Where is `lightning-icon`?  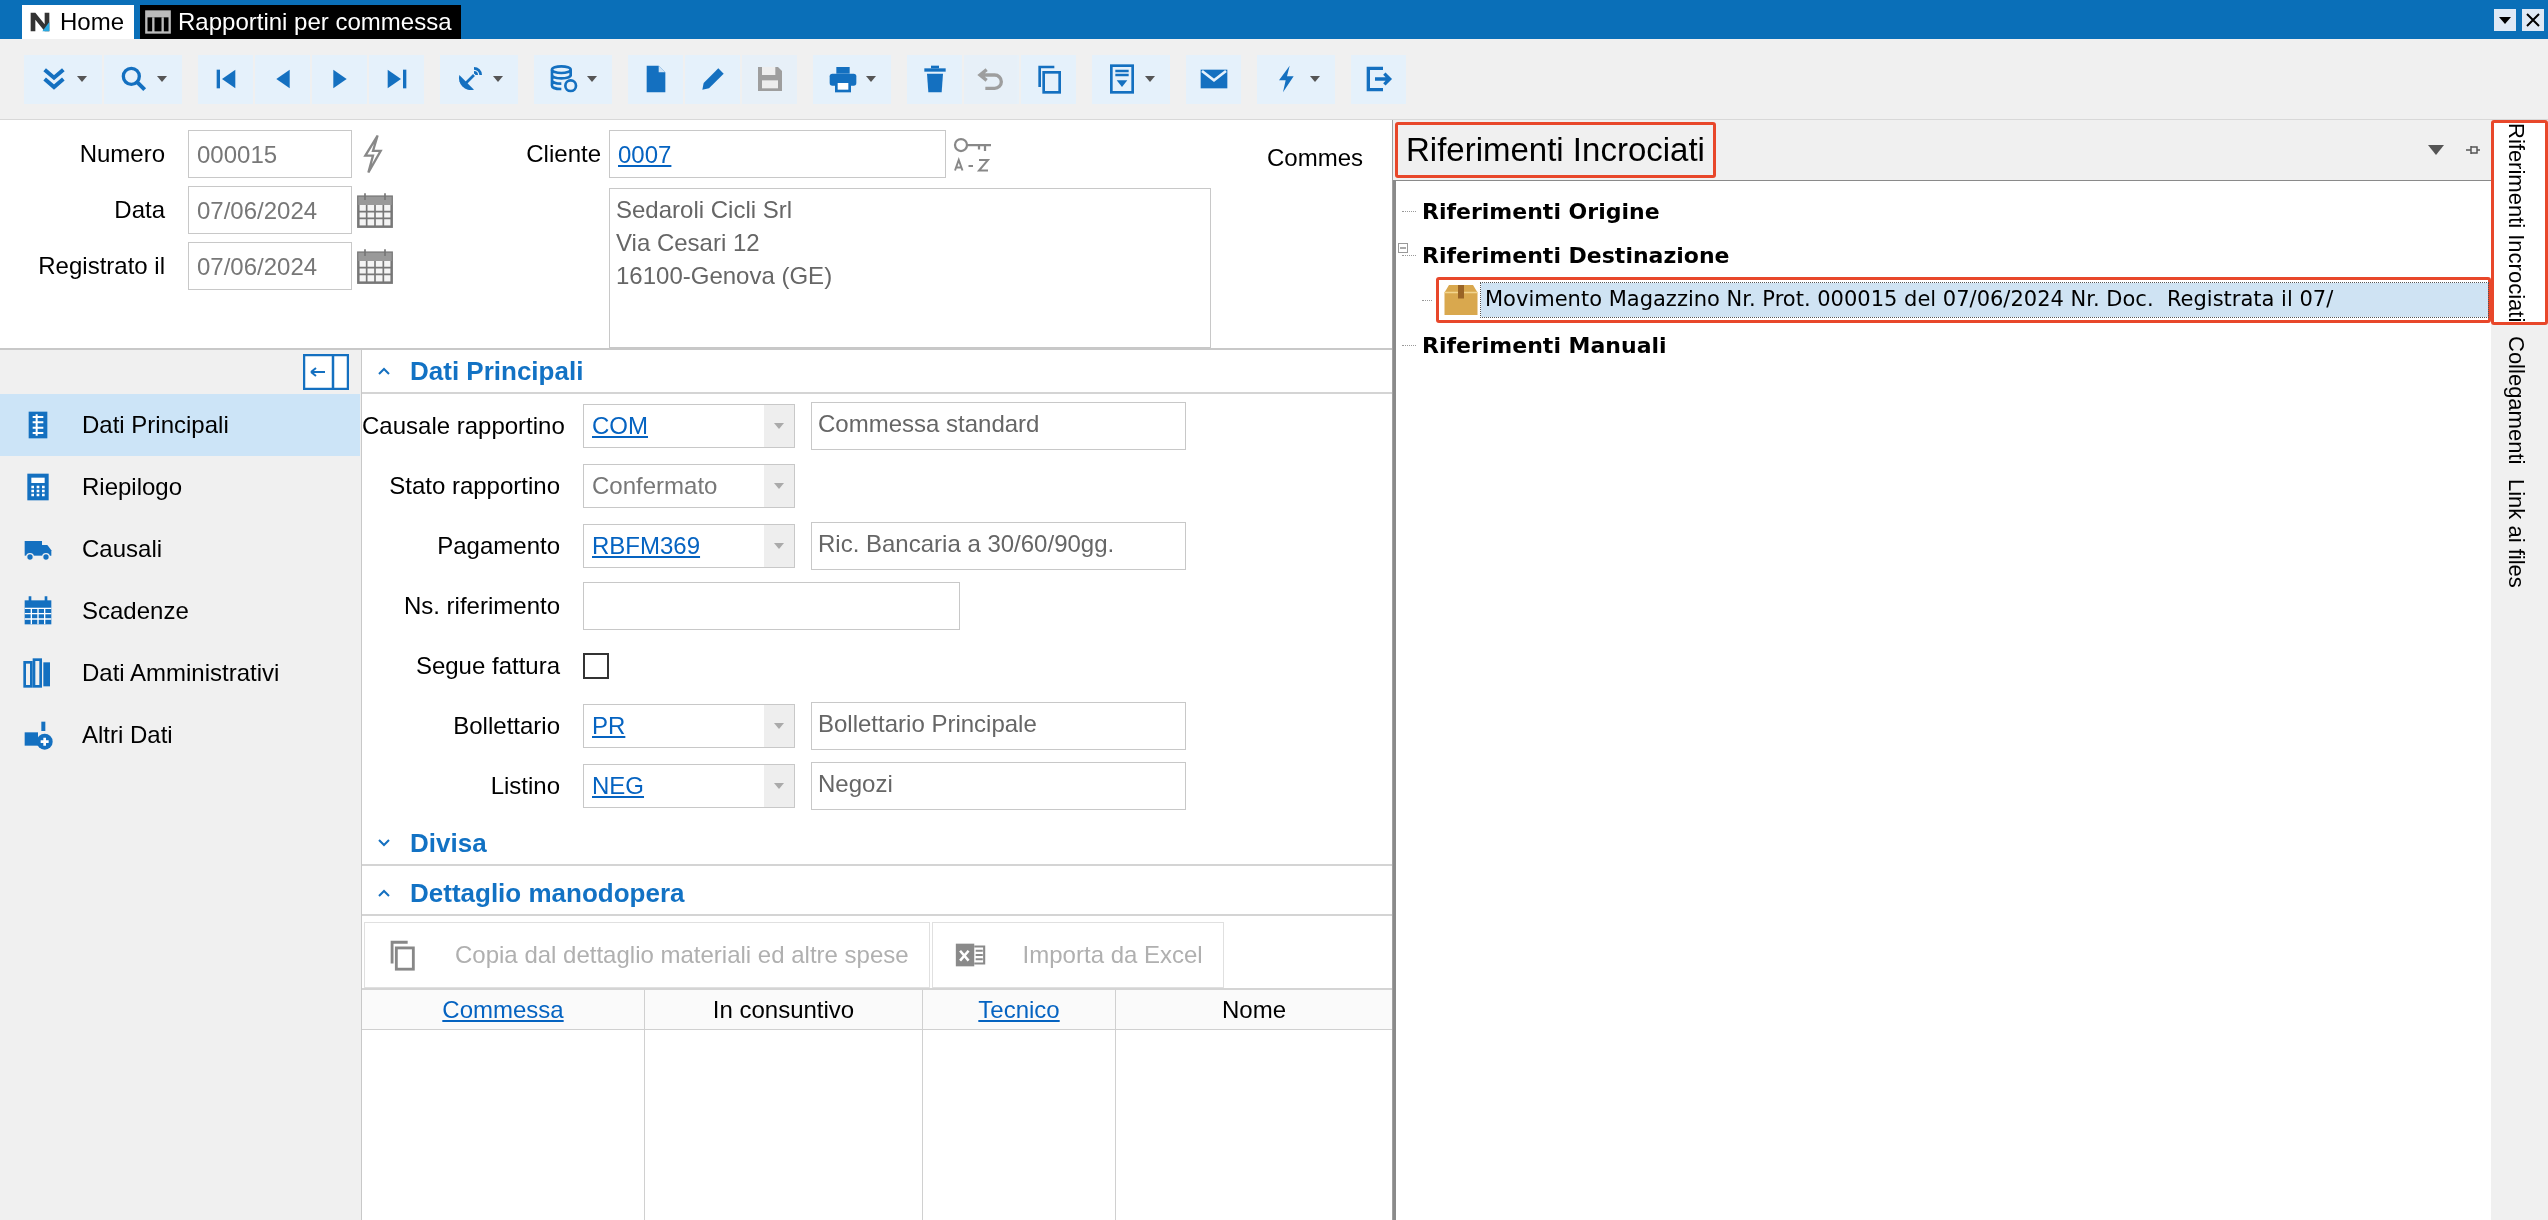 lightning-icon is located at coordinates (373, 154).